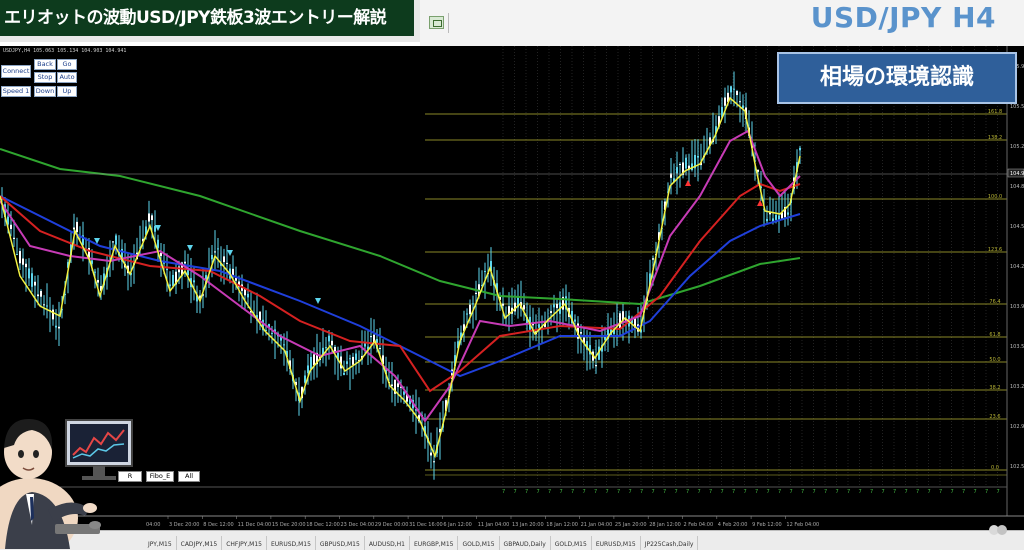 The height and width of the screenshot is (553, 1024). Describe the element at coordinates (426, 525) in the screenshot. I see `time-label: 31 Dec 16:00` at that location.